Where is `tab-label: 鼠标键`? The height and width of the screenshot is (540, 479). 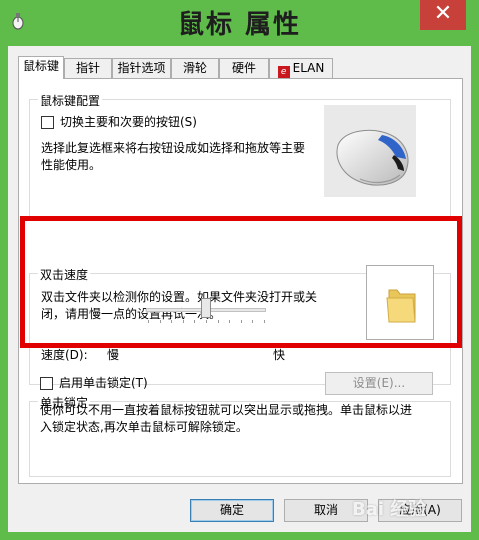 tab-label: 鼠标键 is located at coordinates (40, 66).